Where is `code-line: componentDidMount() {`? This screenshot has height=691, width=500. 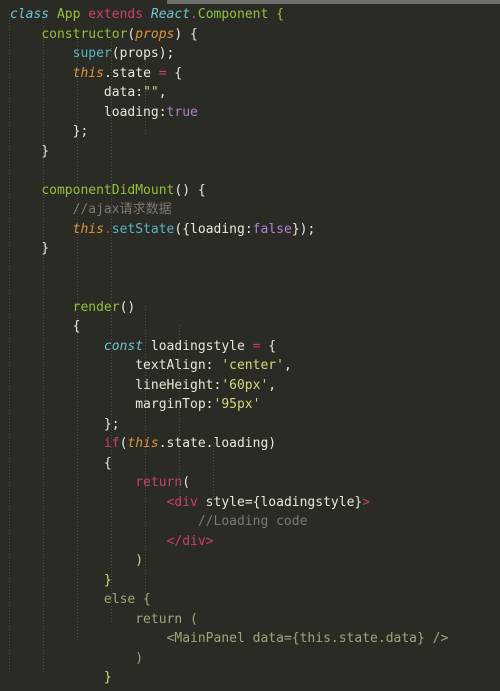 code-line: componentDidMount() { is located at coordinates (250, 191).